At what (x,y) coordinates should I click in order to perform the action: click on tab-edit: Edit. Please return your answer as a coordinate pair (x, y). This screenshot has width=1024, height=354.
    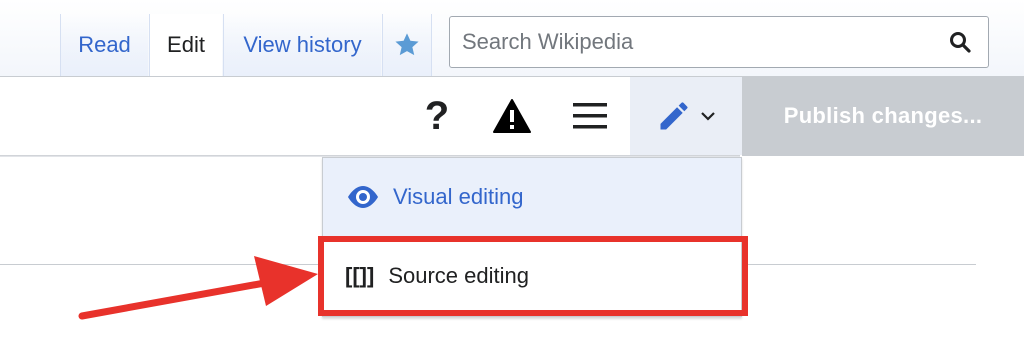
    Looking at the image, I should click on (185, 45).